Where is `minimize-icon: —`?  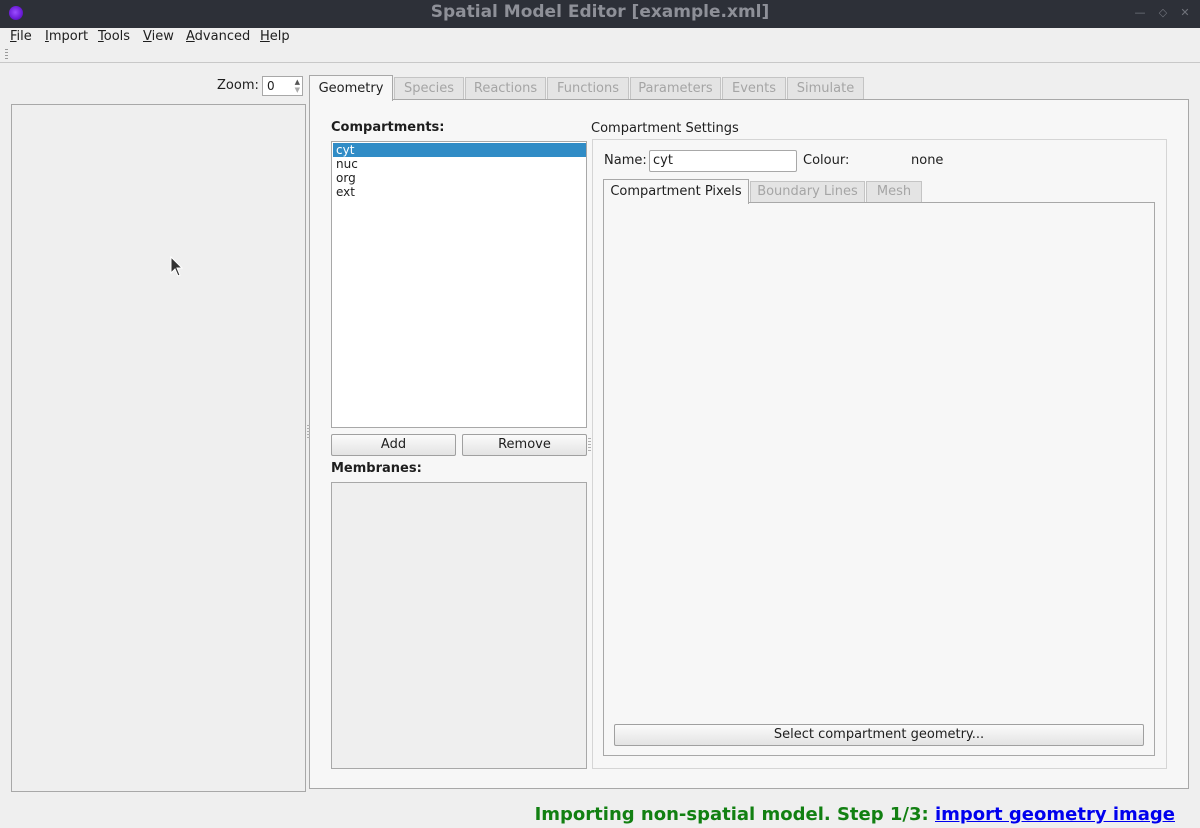
minimize-icon: — is located at coordinates (1140, 13).